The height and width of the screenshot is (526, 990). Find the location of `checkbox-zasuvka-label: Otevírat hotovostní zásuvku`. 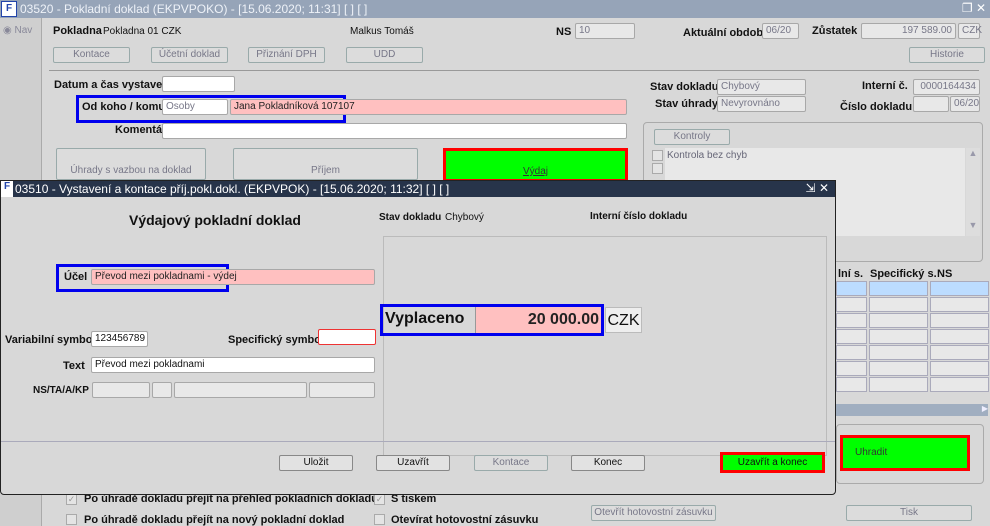

checkbox-zasuvka-label: Otevírat hotovostní zásuvku is located at coordinates (465, 520).